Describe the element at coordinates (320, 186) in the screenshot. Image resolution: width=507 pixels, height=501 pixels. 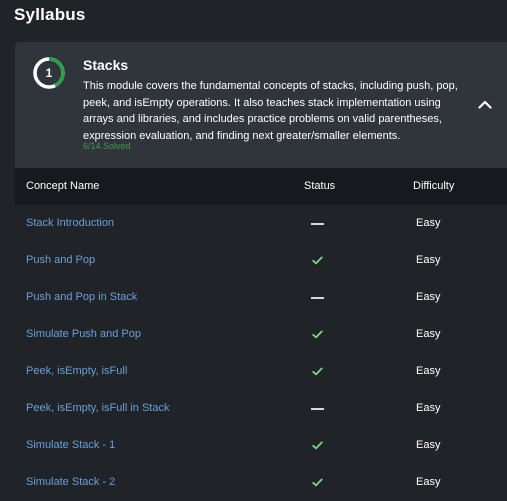
I see `column-header-status: Status` at that location.